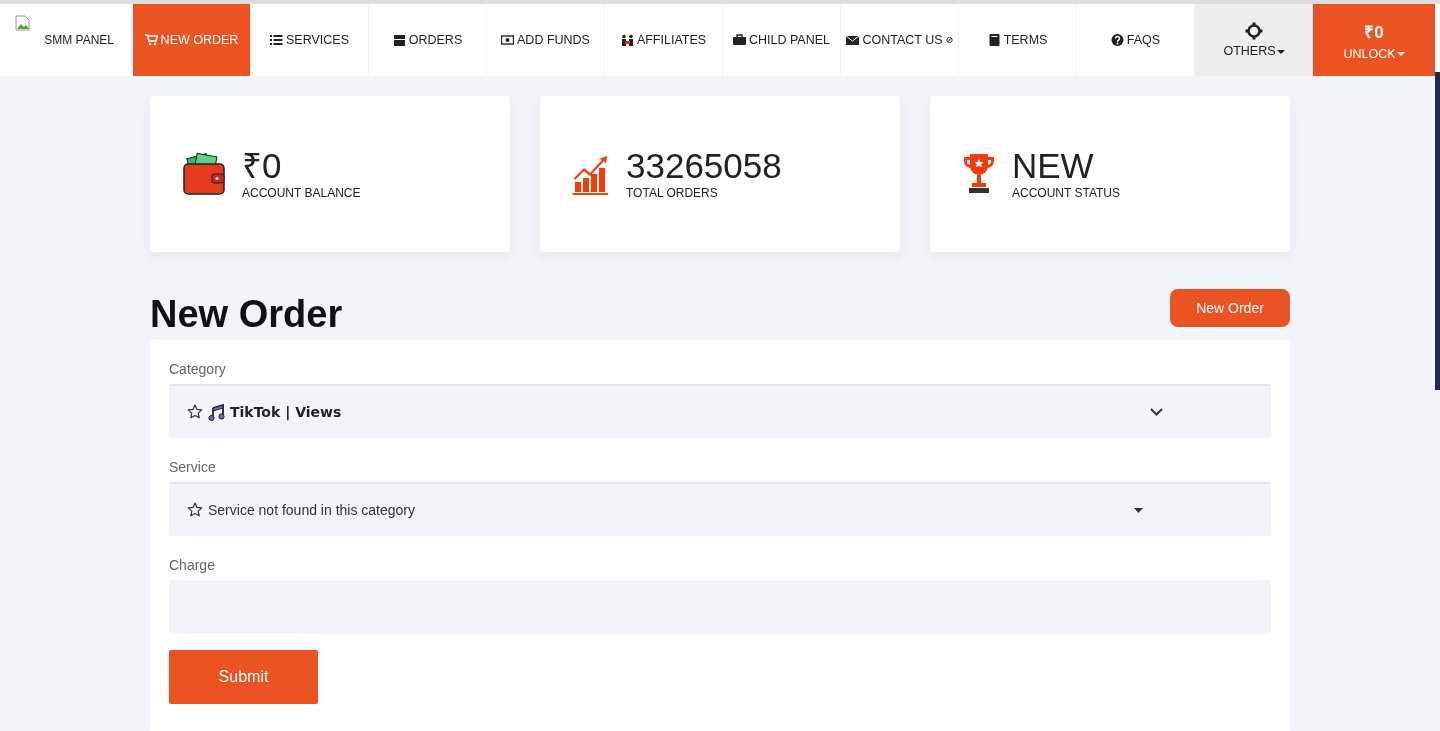 The width and height of the screenshot is (1440, 731). What do you see at coordinates (720, 411) in the screenshot?
I see `category-select: TikTok | Views` at bounding box center [720, 411].